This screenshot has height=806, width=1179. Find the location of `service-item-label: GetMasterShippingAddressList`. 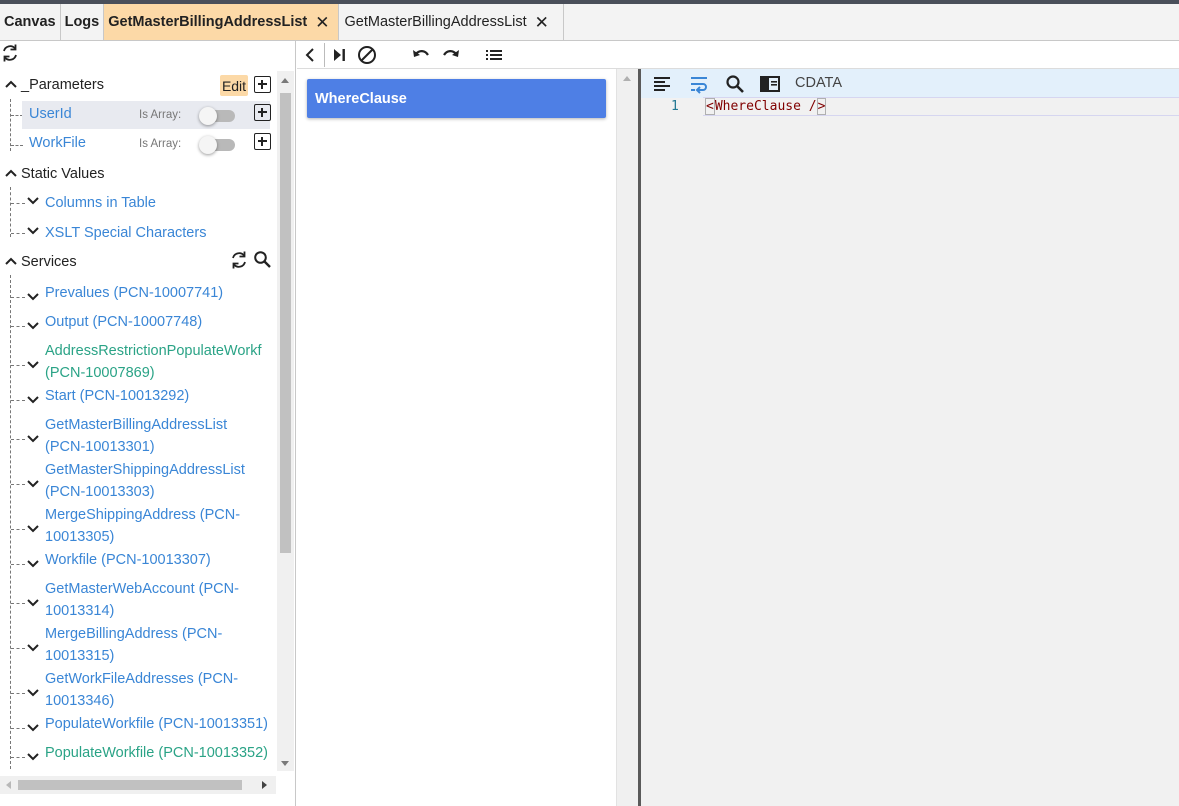

service-item-label: GetMasterShippingAddressList is located at coordinates (145, 470).